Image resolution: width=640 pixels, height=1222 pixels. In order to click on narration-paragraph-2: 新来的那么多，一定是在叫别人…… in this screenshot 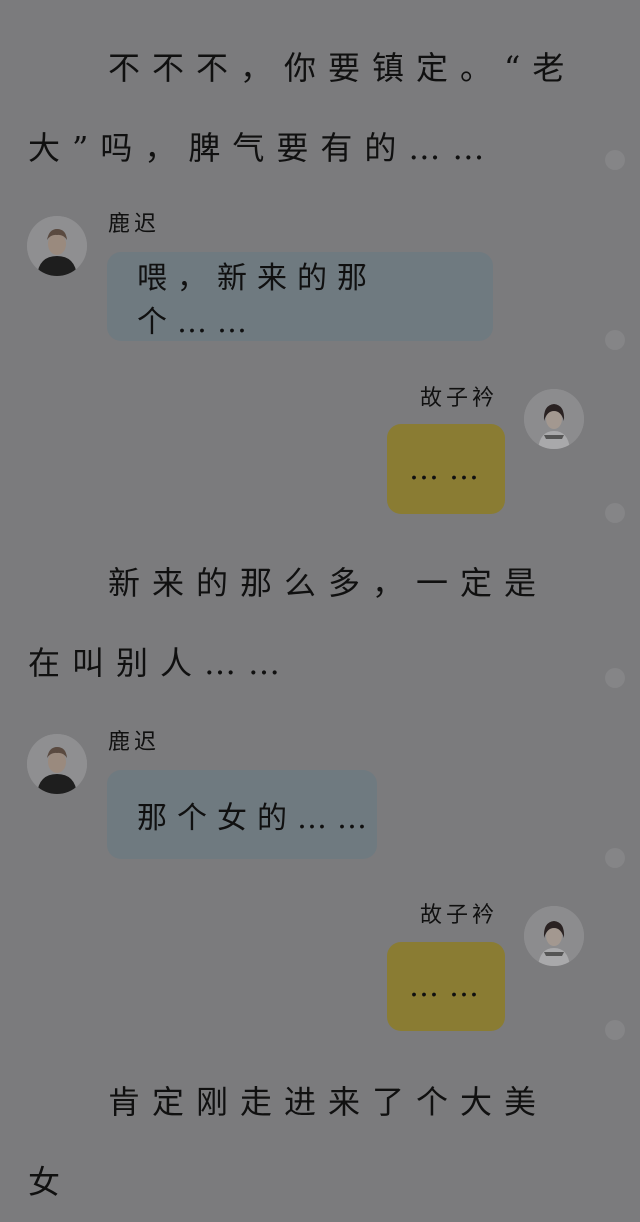, I will do `click(288, 623)`.